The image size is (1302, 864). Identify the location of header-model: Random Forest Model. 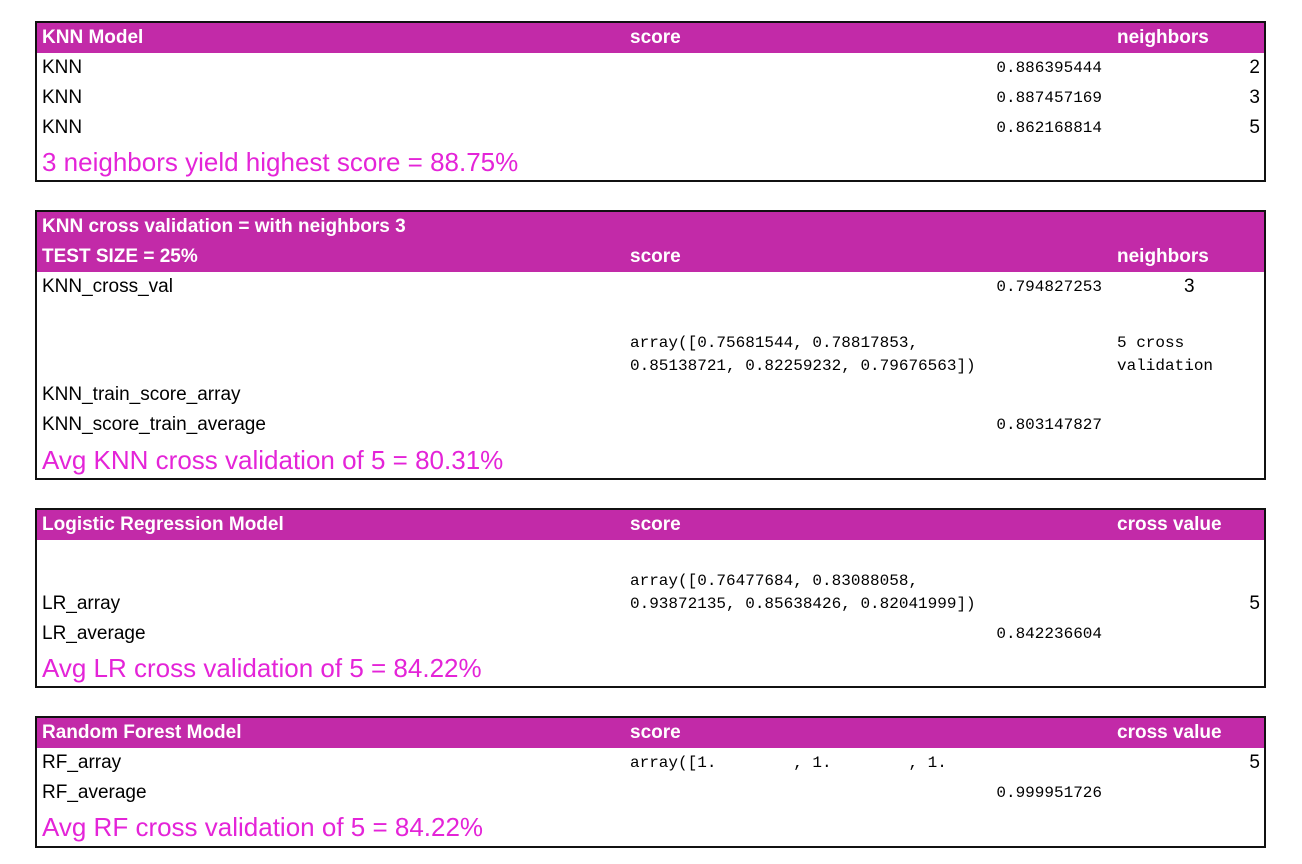
(142, 732).